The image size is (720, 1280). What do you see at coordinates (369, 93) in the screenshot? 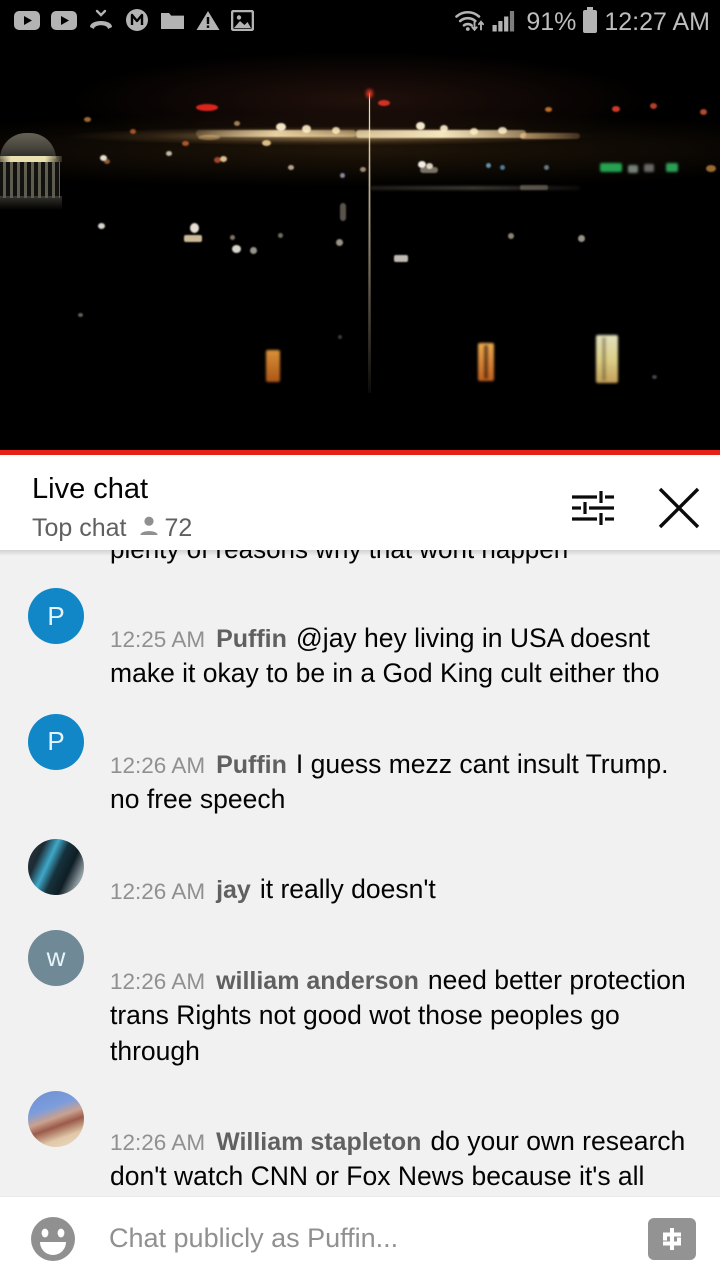
I see `monument-beacon-light` at bounding box center [369, 93].